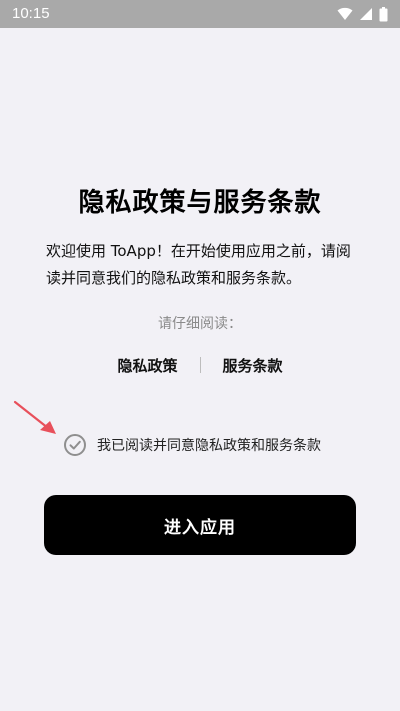  Describe the element at coordinates (198, 264) in the screenshot. I see `intro-text: 欢迎使用 ToApp！在开始使用应用之前，请阅读并同意我们的隐私政策和服务条款。` at that location.